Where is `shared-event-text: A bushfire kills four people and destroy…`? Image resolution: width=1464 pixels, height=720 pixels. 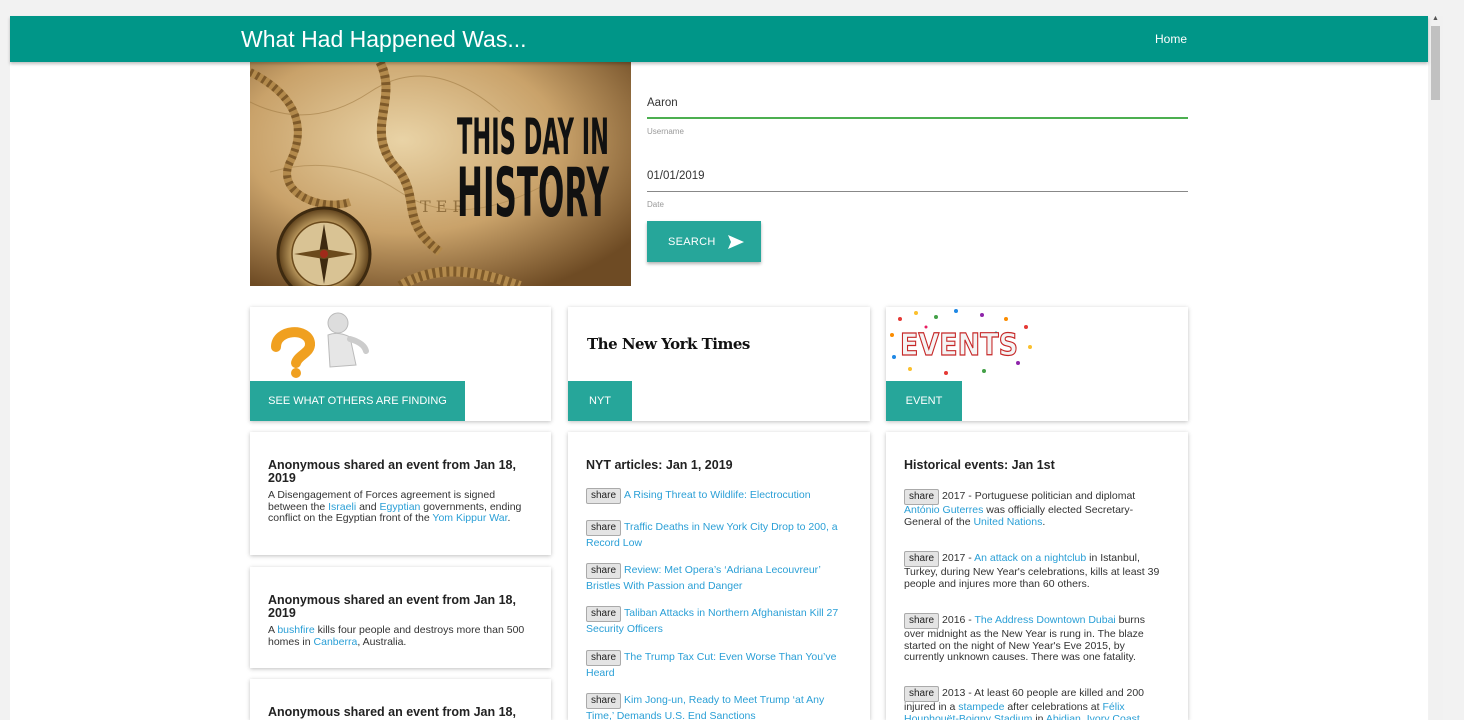
shared-event-text: A bushfire kills four people and destroy… is located at coordinates (400, 636).